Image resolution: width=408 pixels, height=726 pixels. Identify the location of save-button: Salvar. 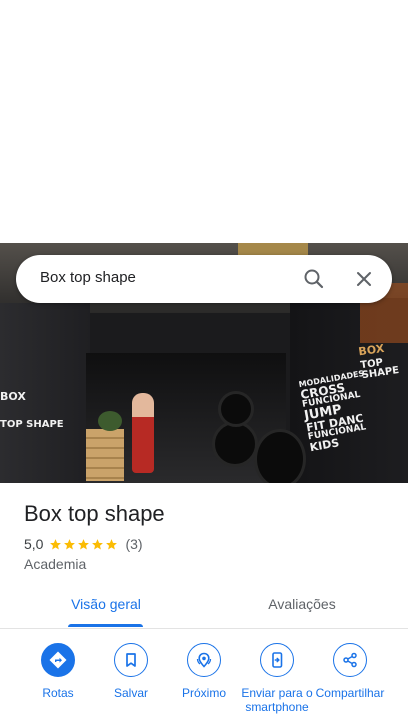
(131, 671).